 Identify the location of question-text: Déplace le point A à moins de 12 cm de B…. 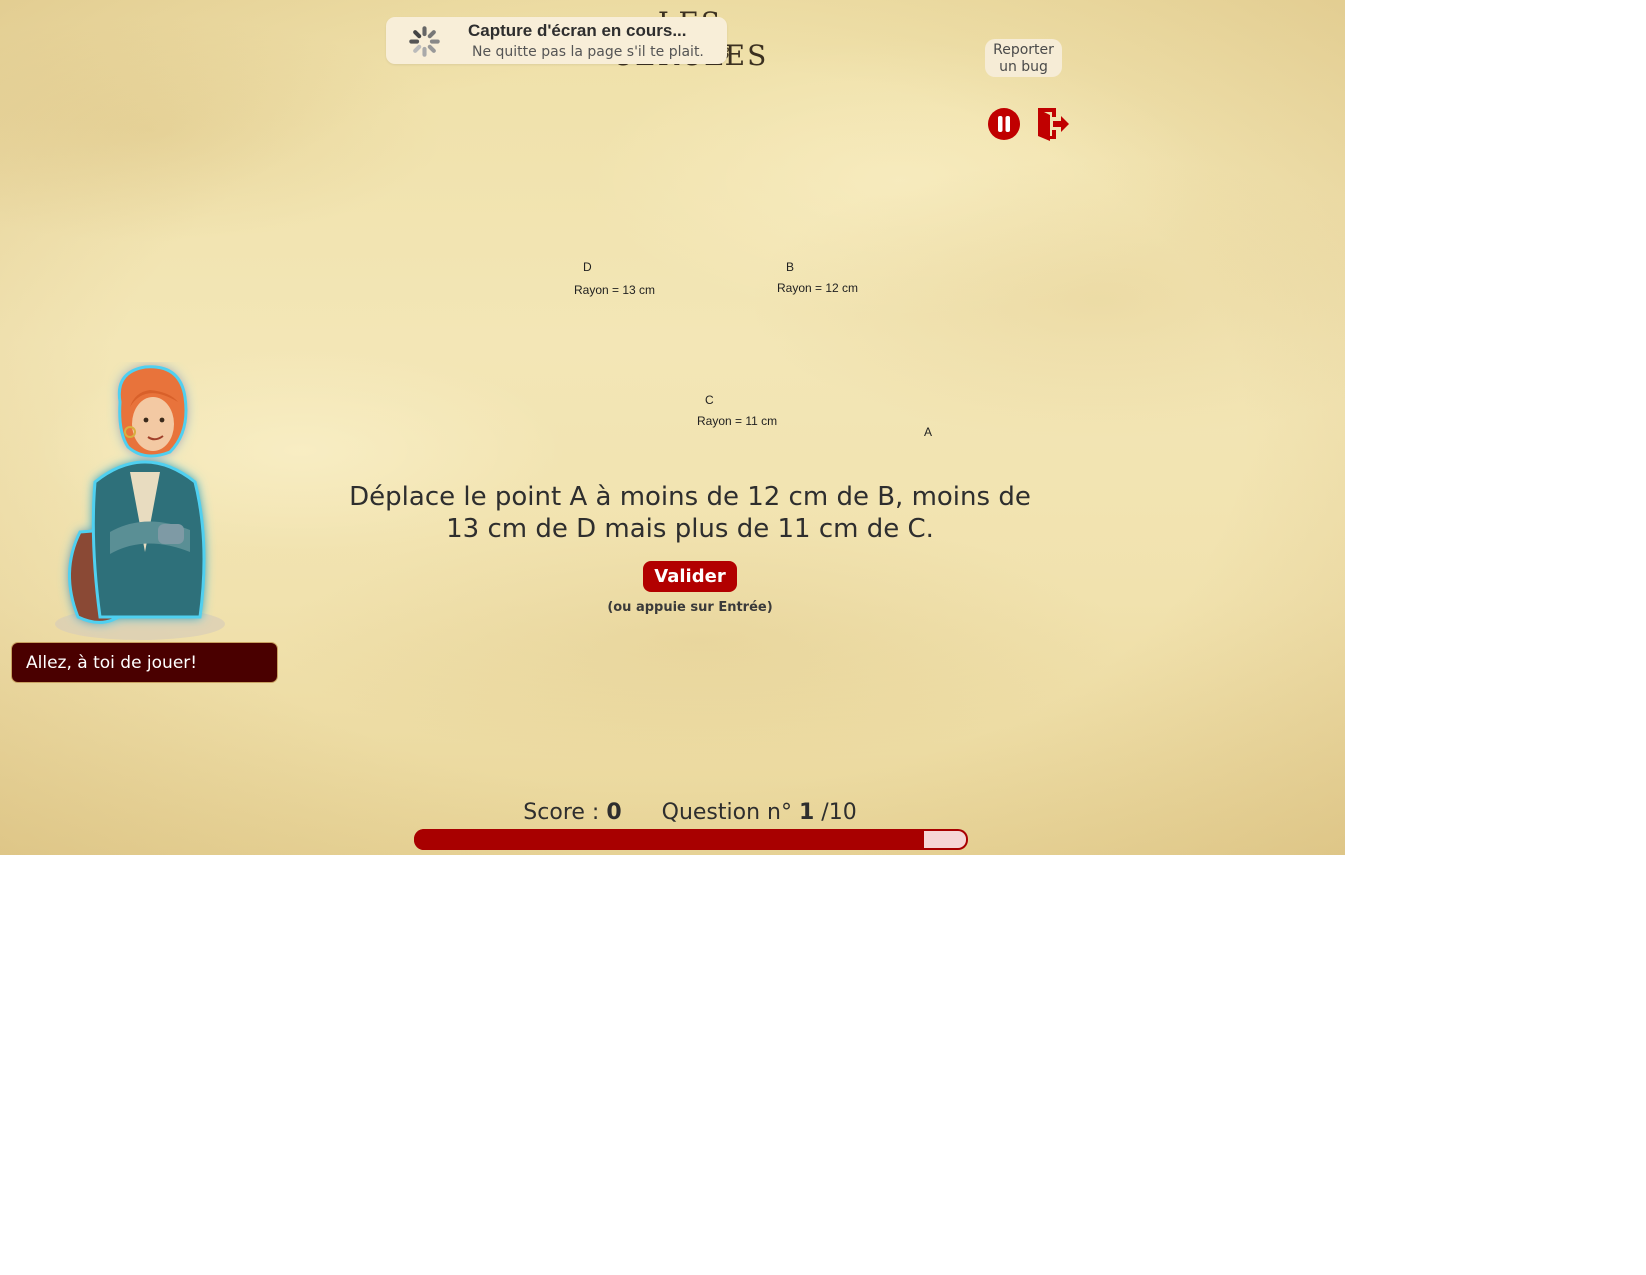
(690, 513).